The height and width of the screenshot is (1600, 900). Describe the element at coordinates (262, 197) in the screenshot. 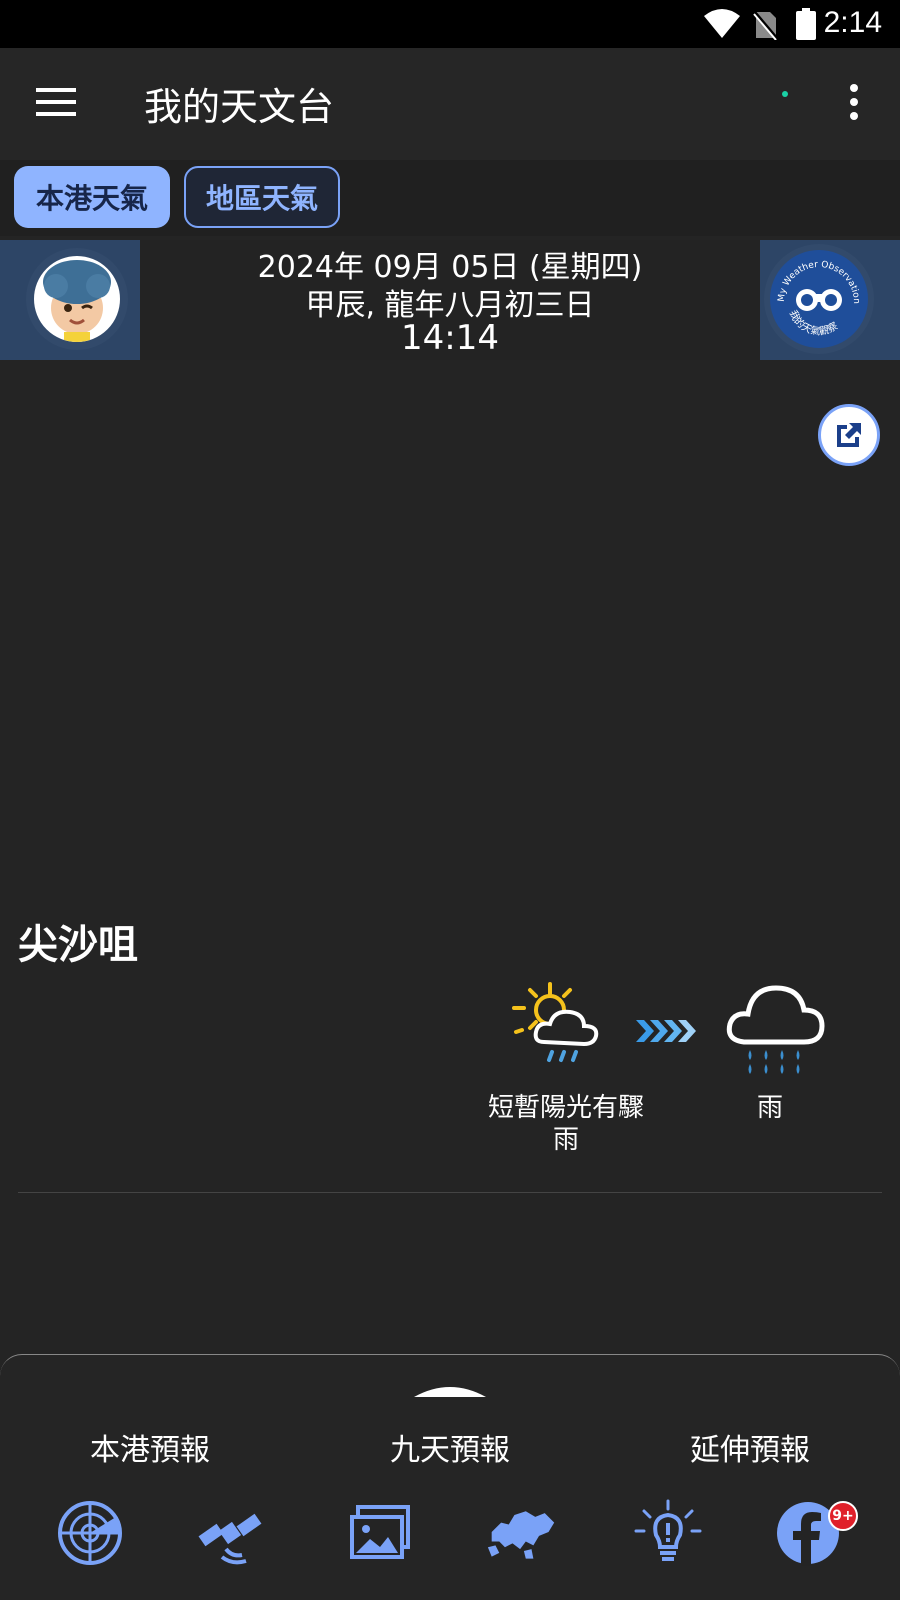

I see `tab-regional-weather: 地區天氣` at that location.